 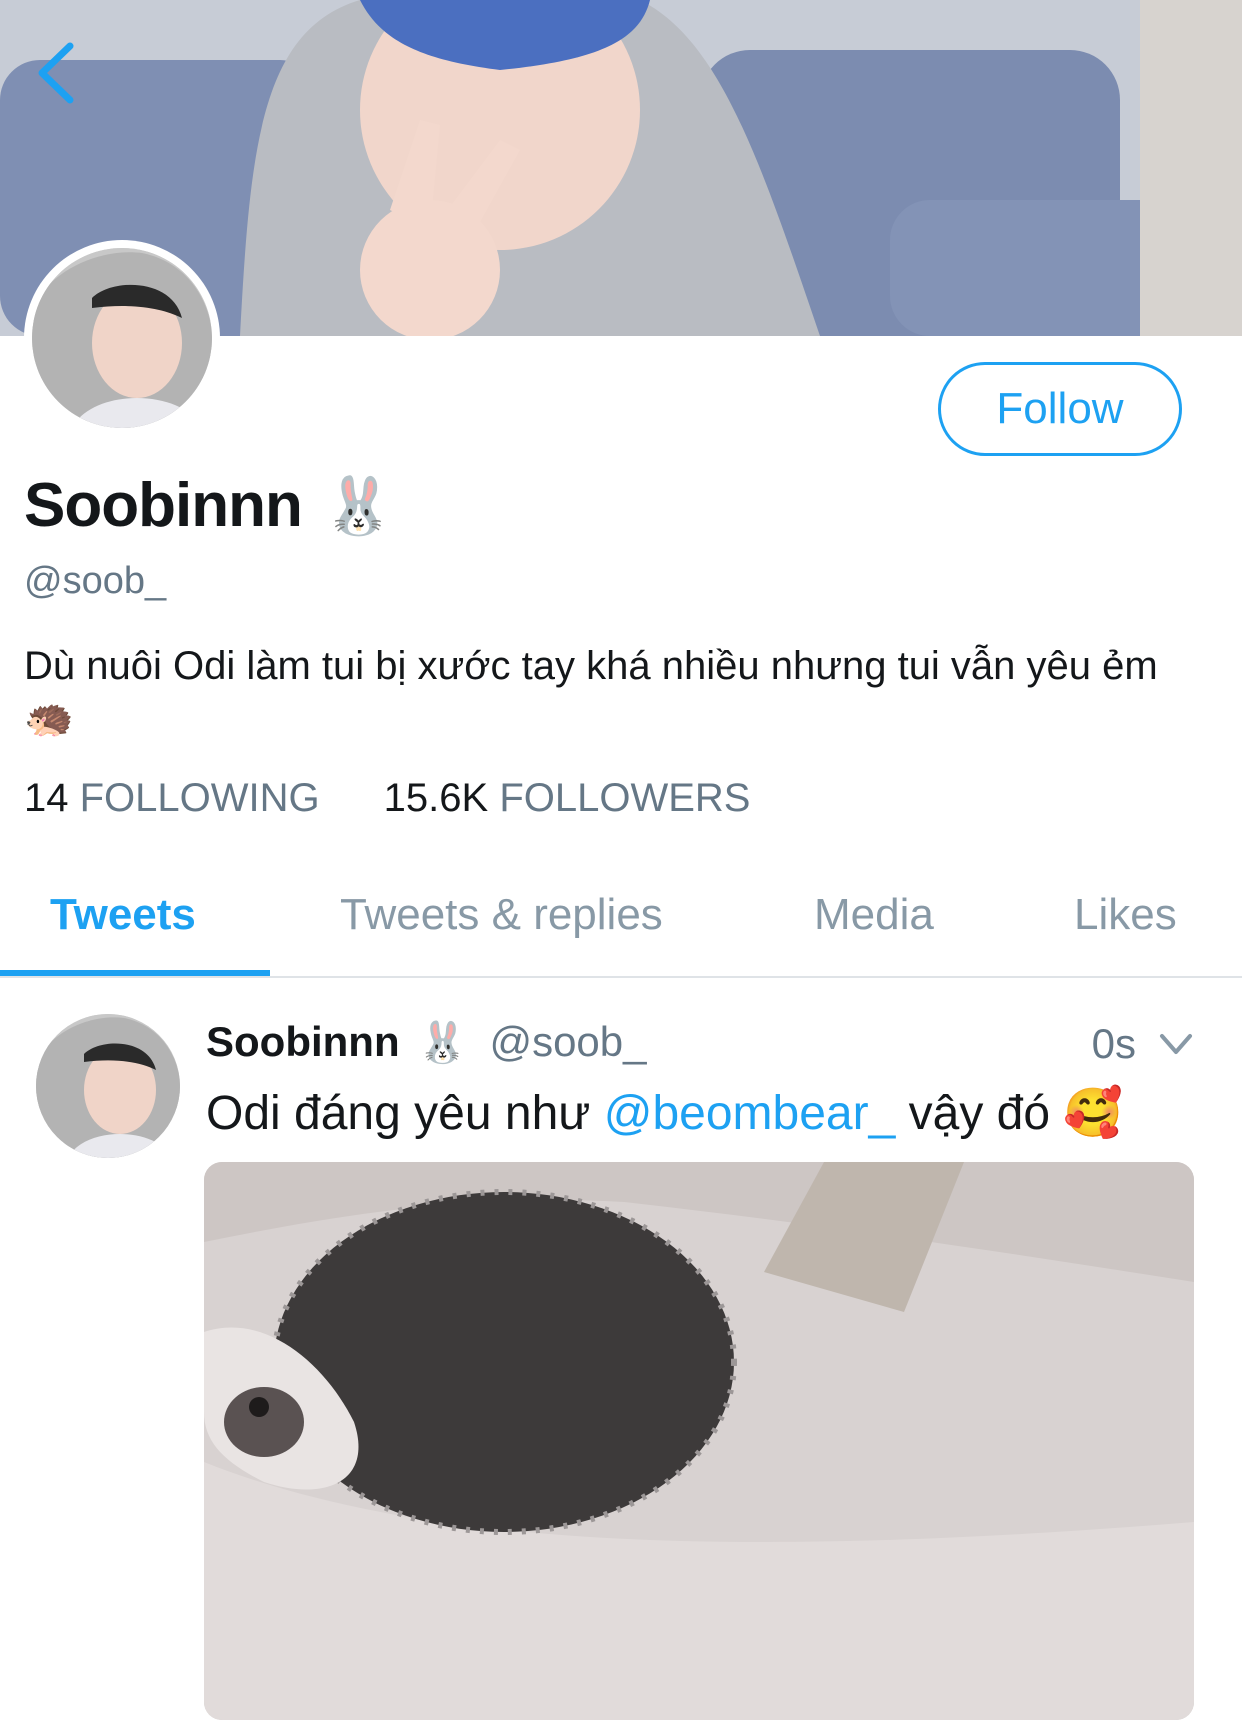 What do you see at coordinates (501, 915) in the screenshot?
I see `tab-tweets-replies: Tweets & replies` at bounding box center [501, 915].